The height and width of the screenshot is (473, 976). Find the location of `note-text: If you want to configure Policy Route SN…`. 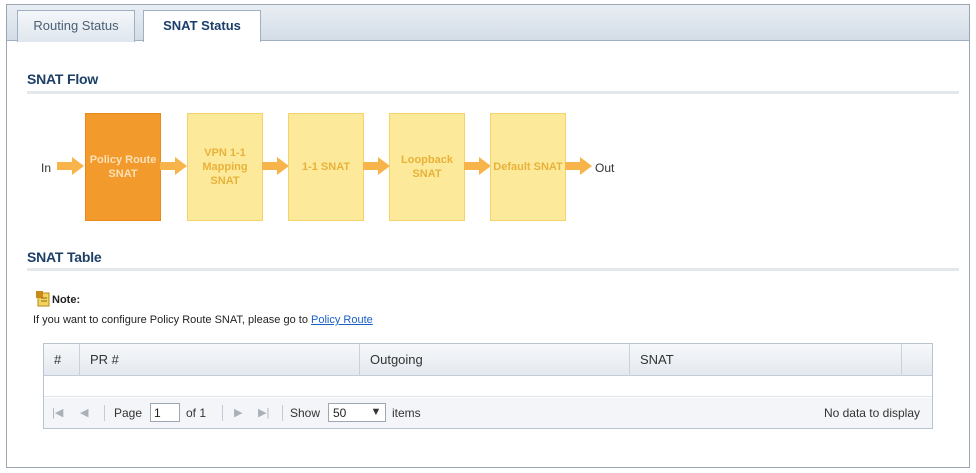

note-text: If you want to configure Policy Route SN… is located at coordinates (203, 320).